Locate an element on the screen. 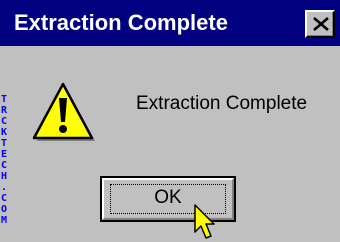 The width and height of the screenshot is (340, 242). watermark-logo: T R C K T E C H . C O M is located at coordinates (4, 160).